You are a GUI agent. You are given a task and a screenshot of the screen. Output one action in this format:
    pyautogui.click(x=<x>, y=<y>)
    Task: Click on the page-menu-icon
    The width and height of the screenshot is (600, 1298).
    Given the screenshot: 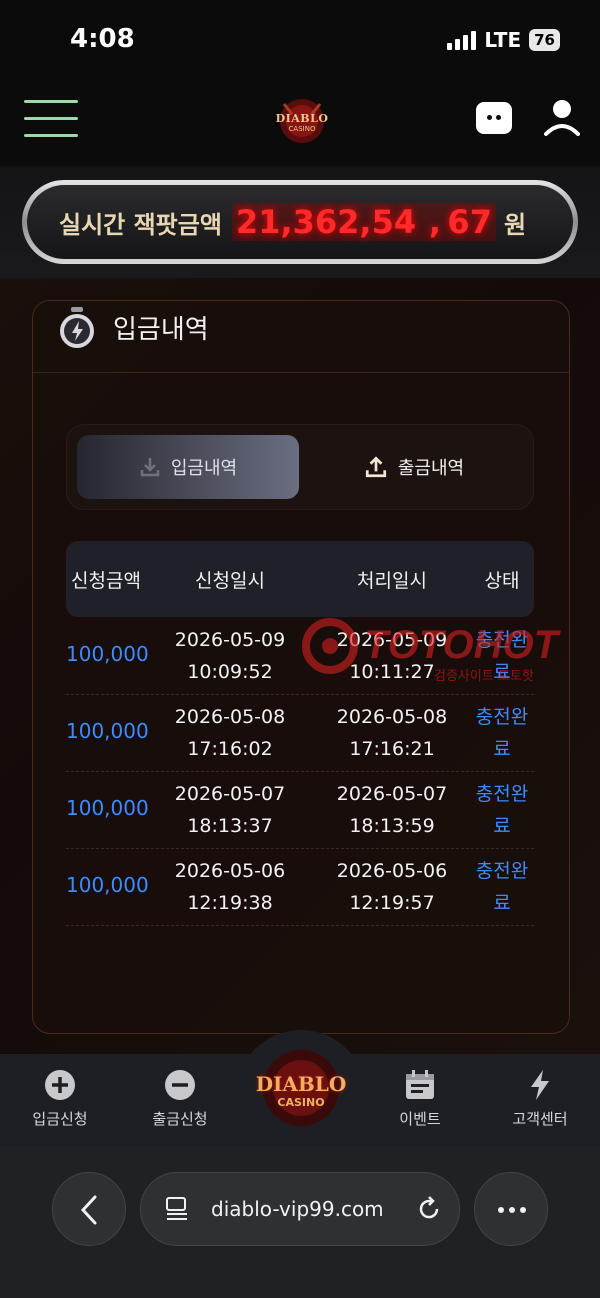 What is the action you would take?
    pyautogui.click(x=177, y=1209)
    